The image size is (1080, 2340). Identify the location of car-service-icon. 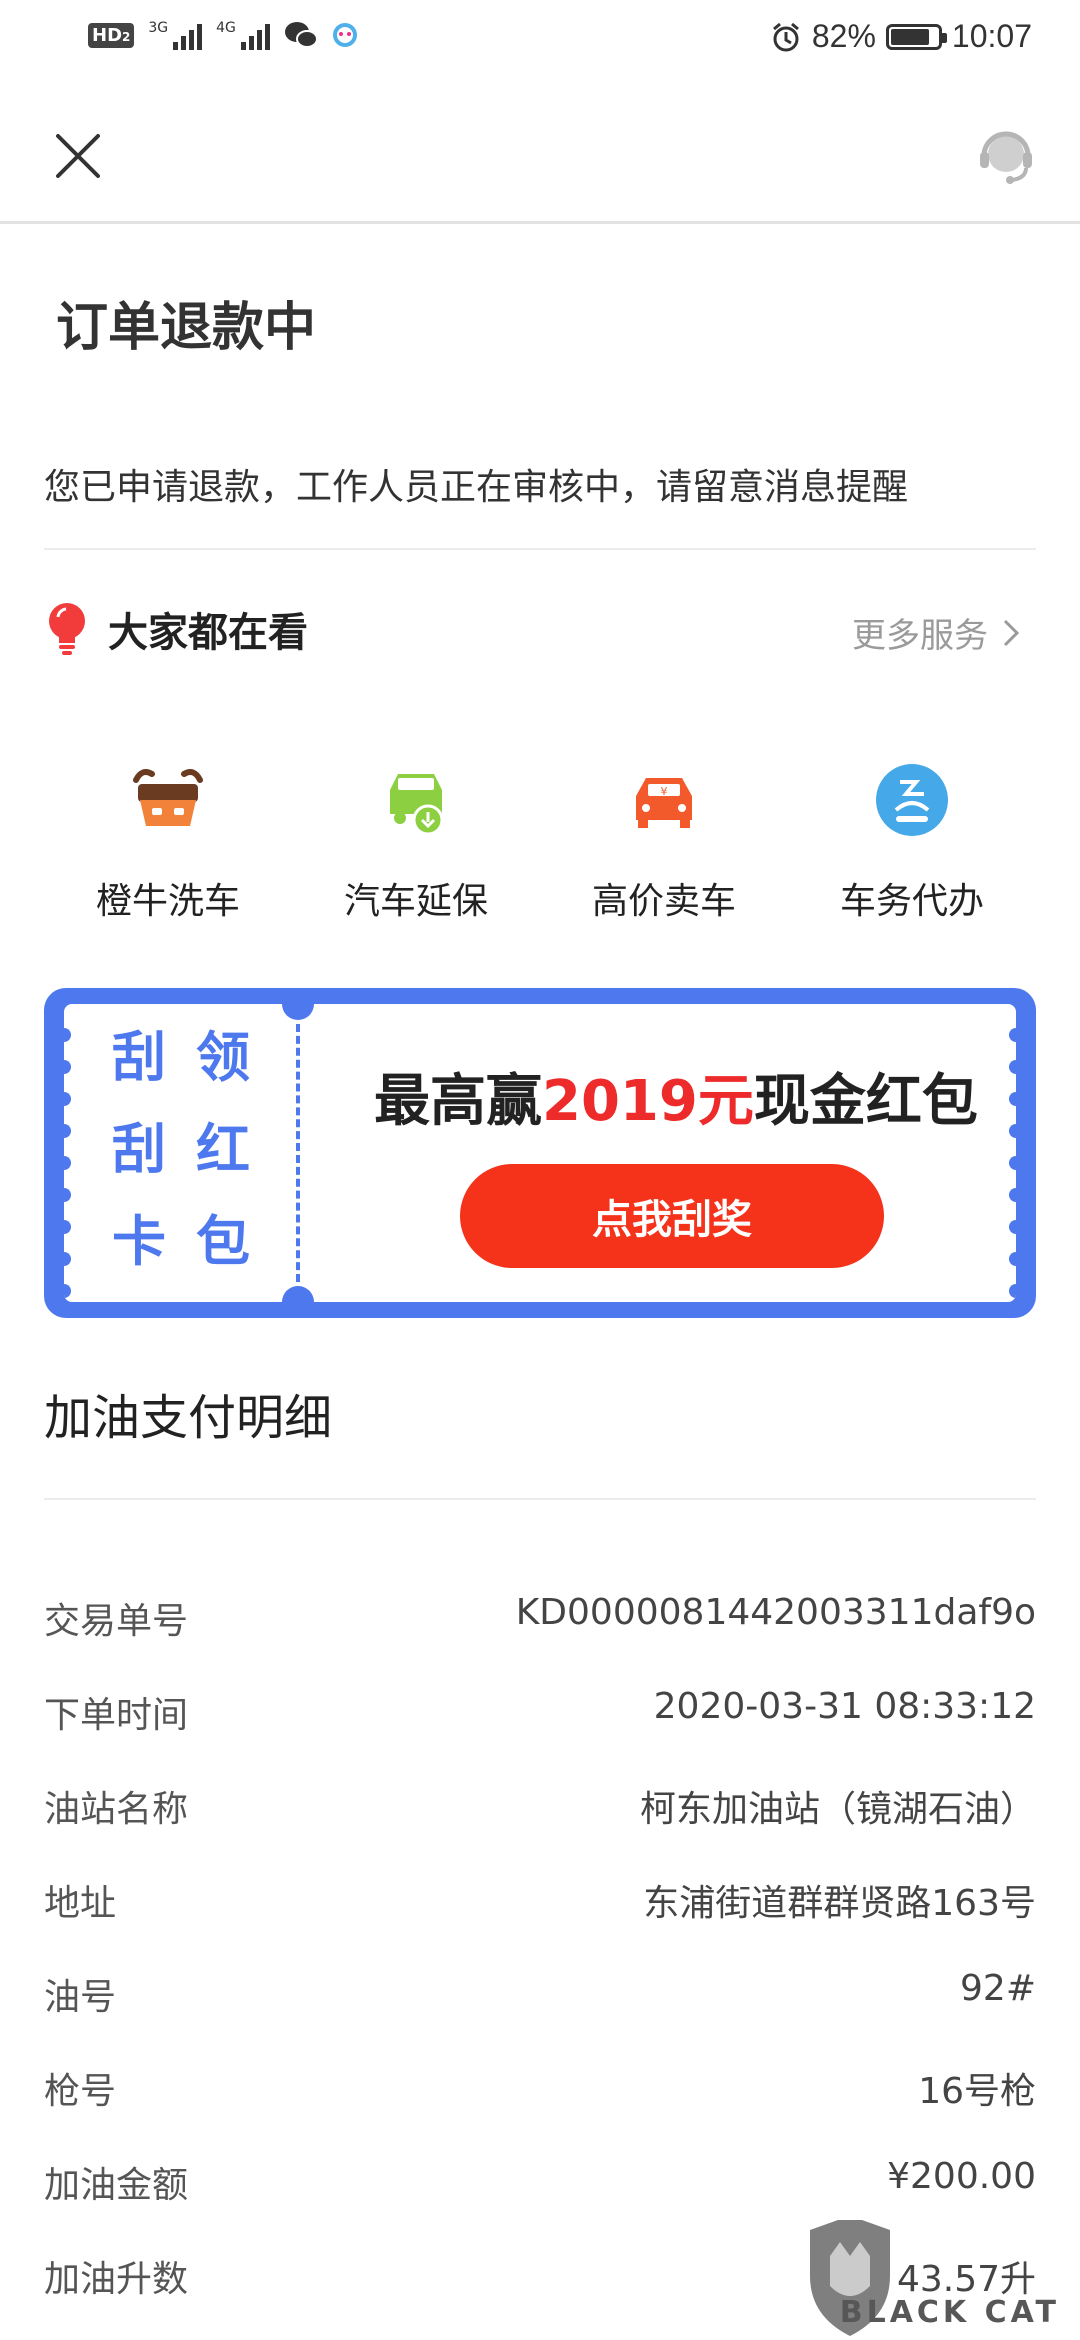
(912, 800).